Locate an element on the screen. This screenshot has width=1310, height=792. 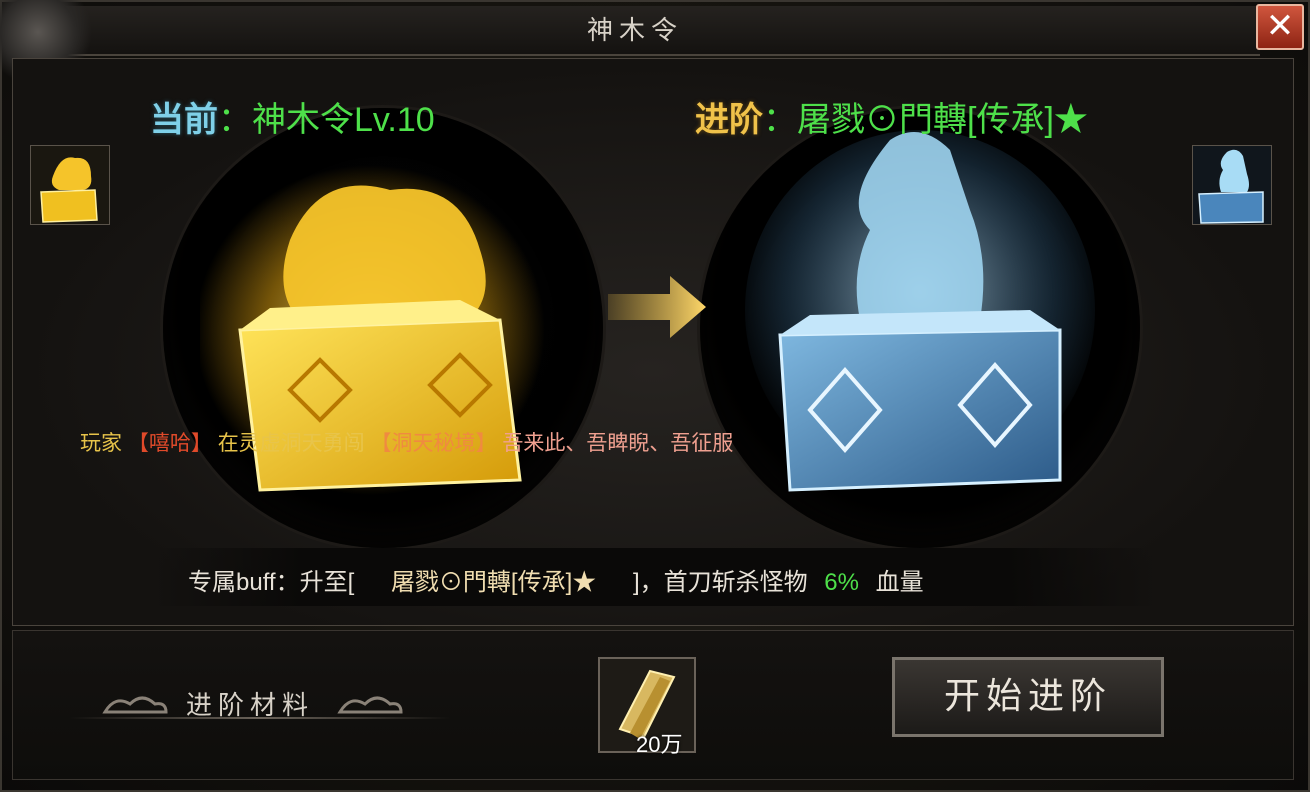
current-heading: 当前：神木令Lv.10 is located at coordinates (292, 116).